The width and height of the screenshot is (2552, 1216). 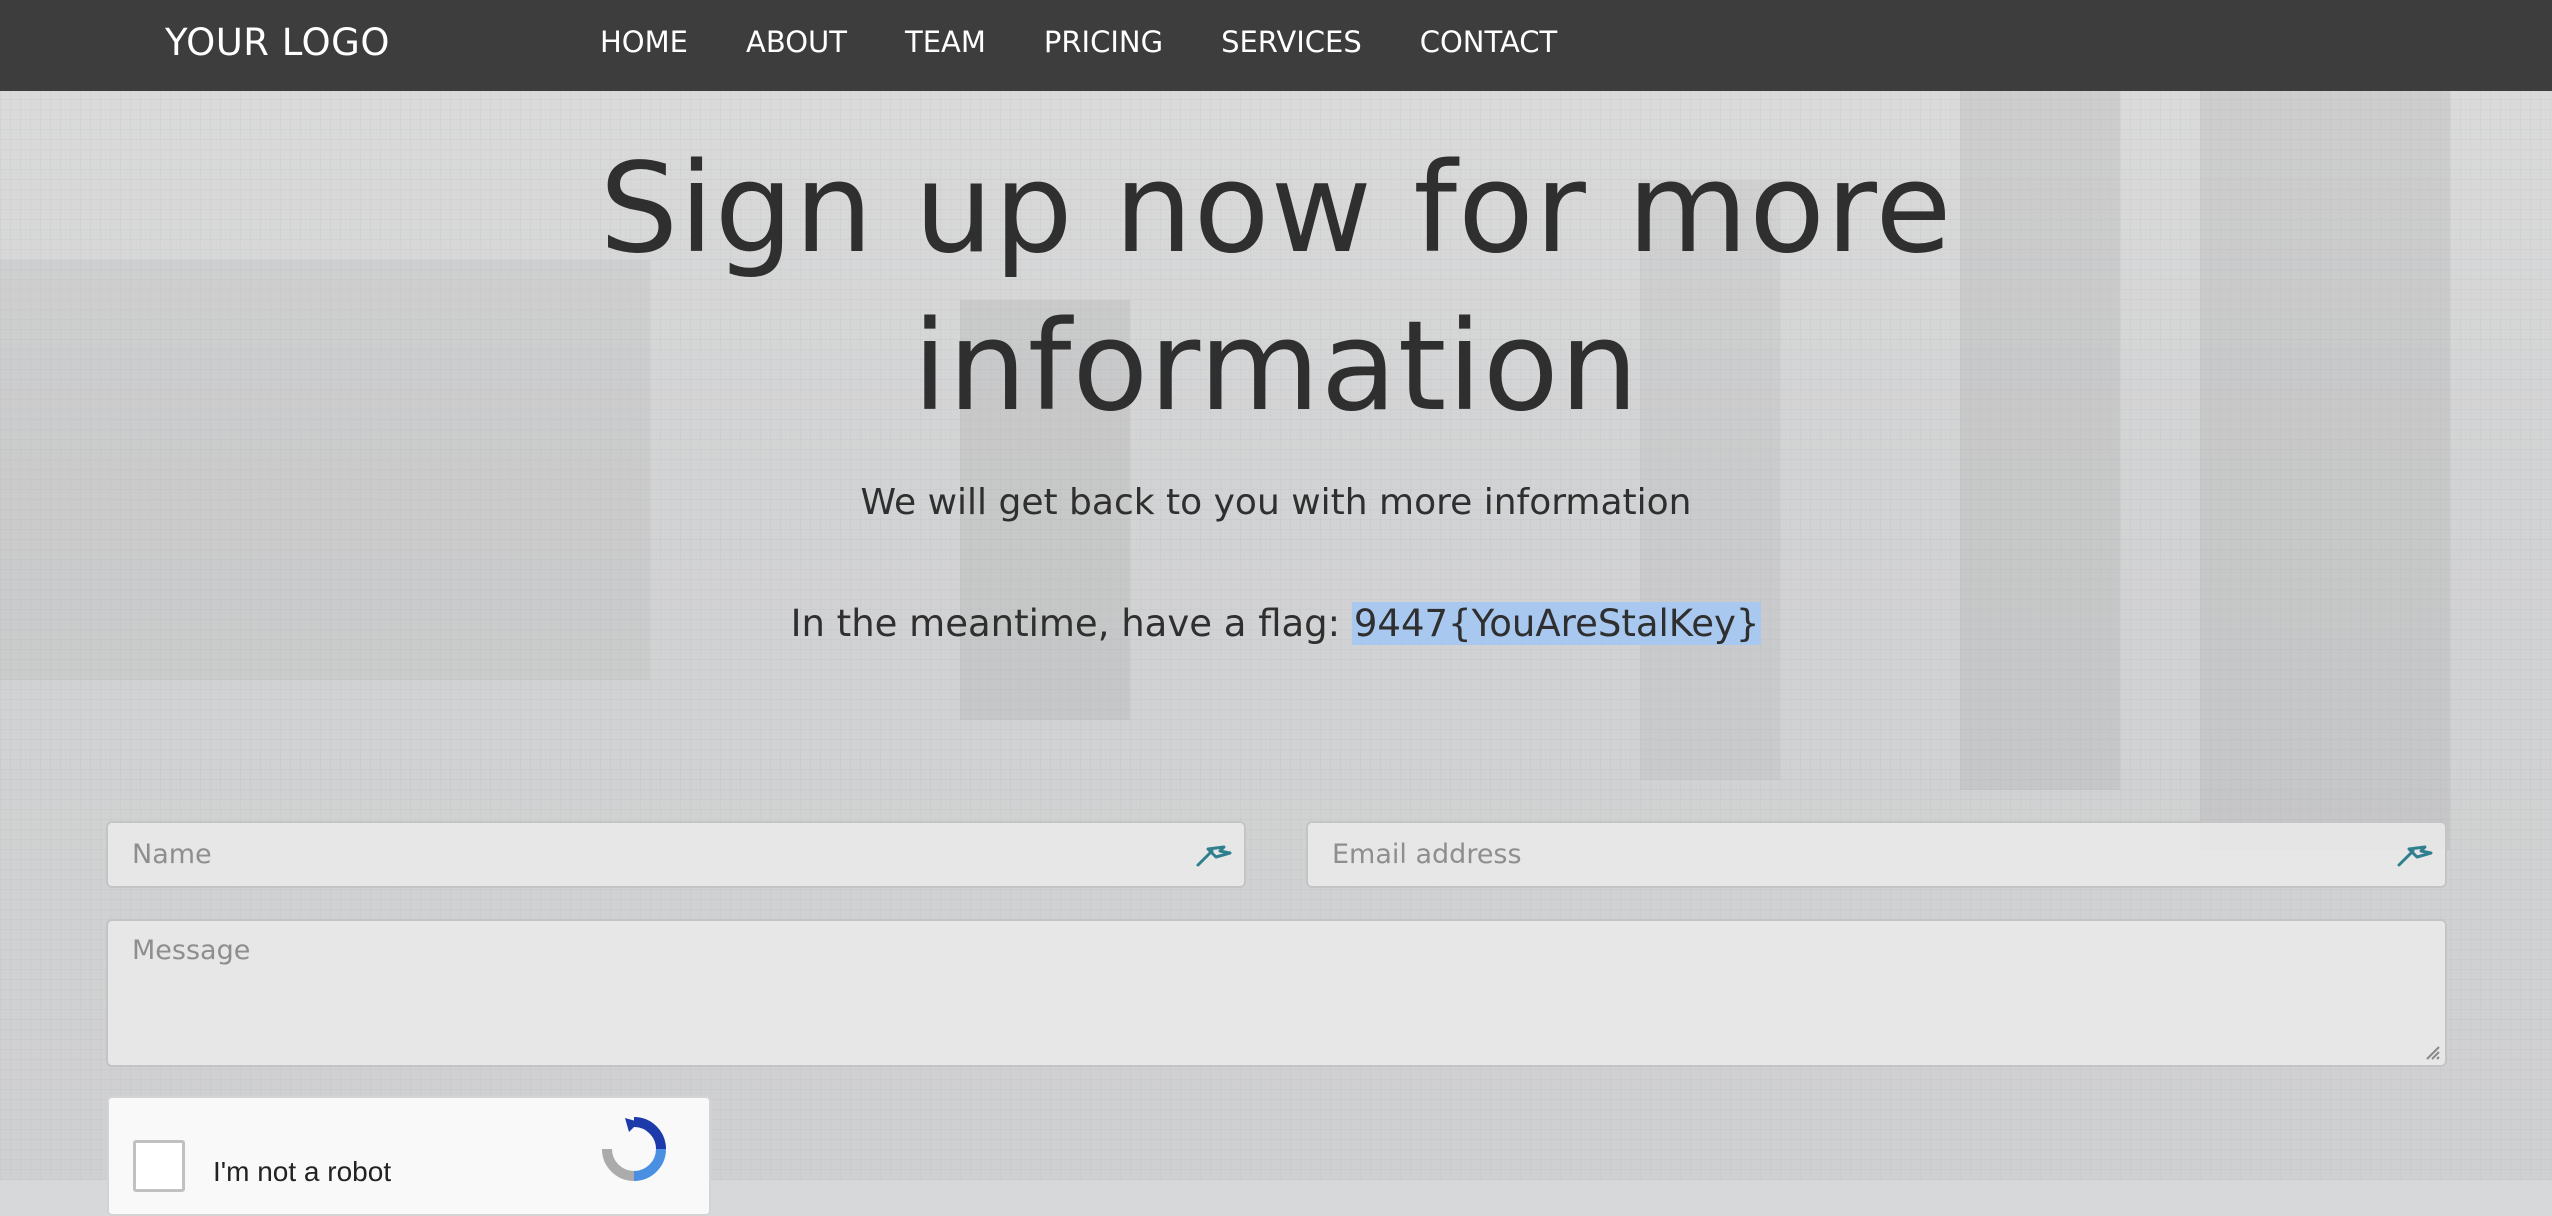 What do you see at coordinates (1291, 42) in the screenshot?
I see `nav-item-services: SERVICES` at bounding box center [1291, 42].